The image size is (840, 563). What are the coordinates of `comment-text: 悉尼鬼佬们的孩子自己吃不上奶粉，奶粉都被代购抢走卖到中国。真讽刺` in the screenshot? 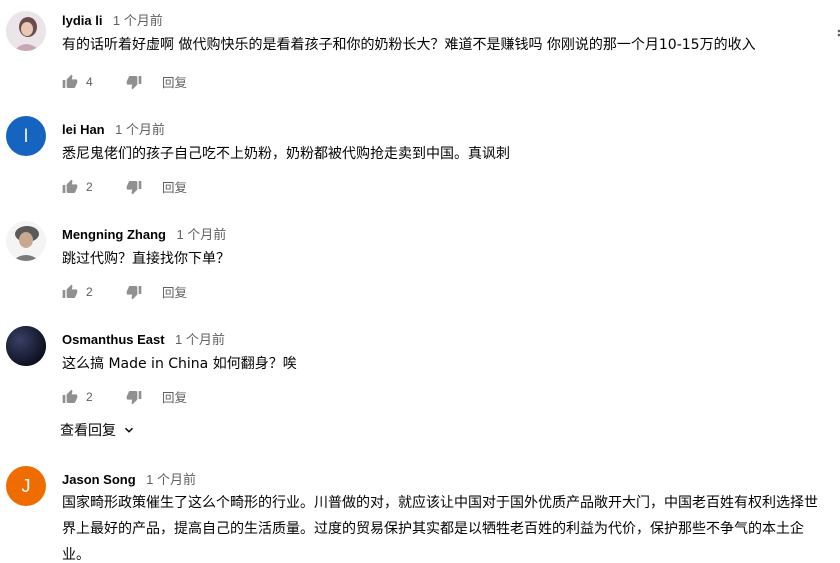 It's located at (286, 154).